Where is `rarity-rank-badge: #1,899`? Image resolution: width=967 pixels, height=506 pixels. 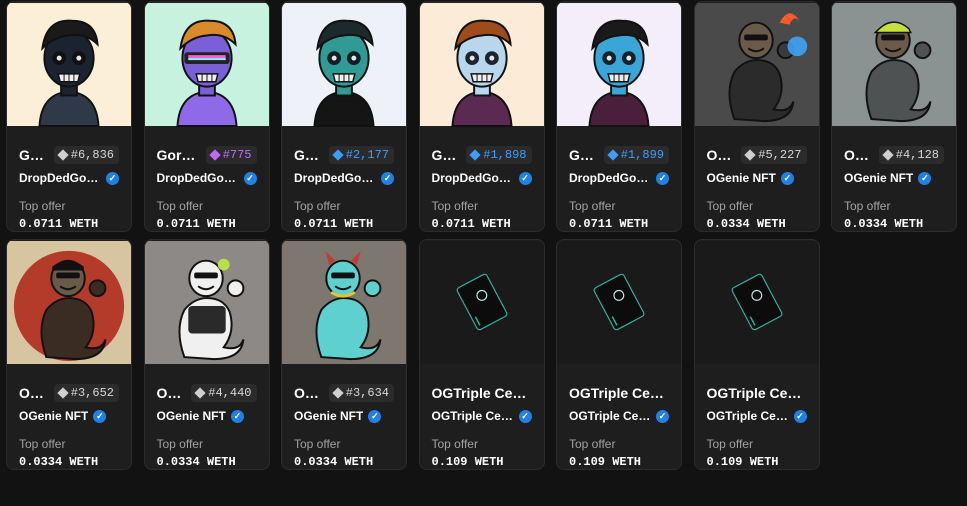
rarity-rank-badge: #1,899 is located at coordinates (636, 155).